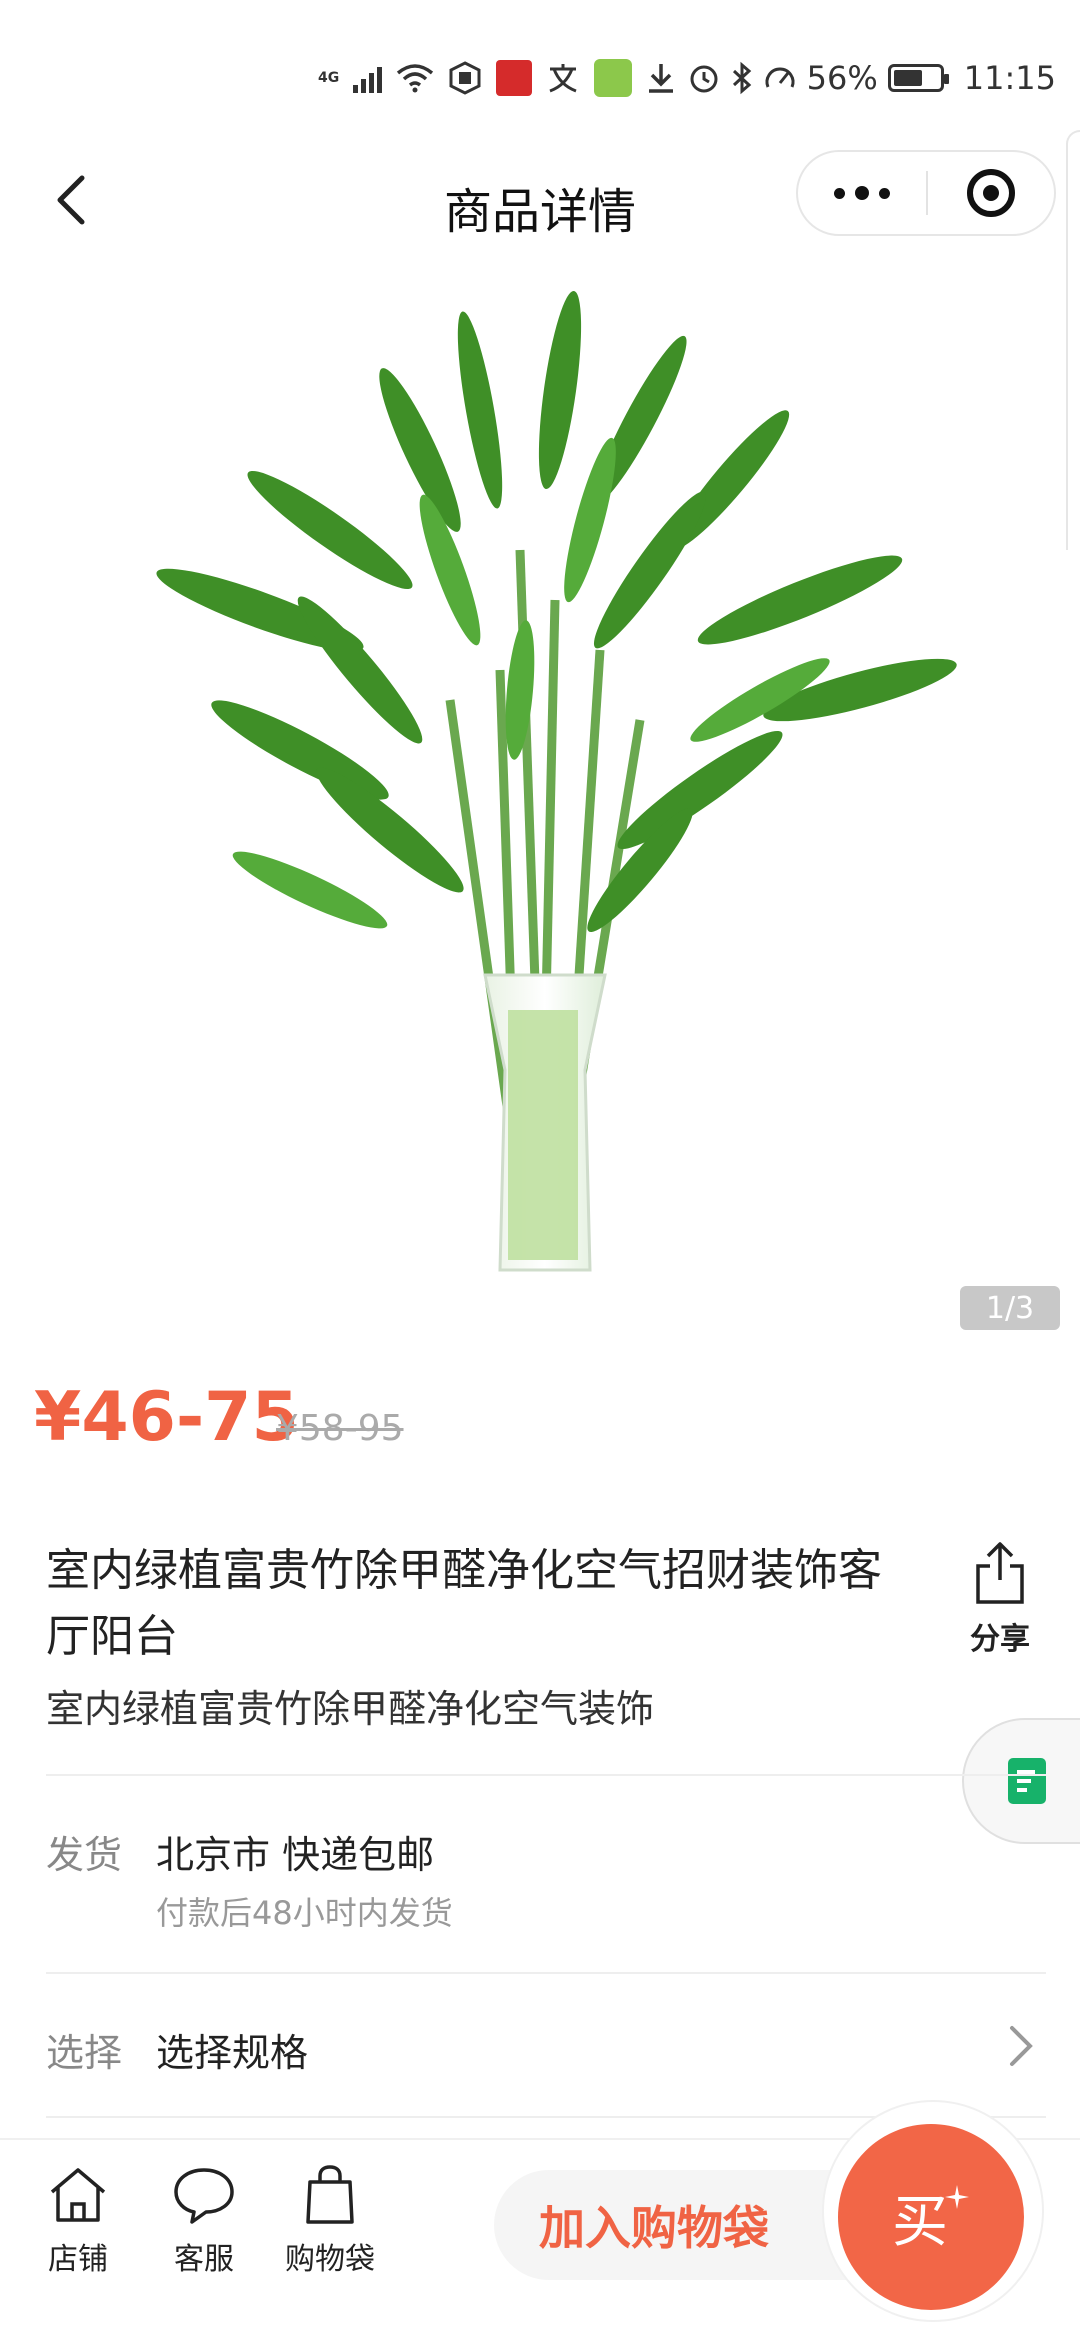  I want to click on target-circle-icon, so click(991, 193).